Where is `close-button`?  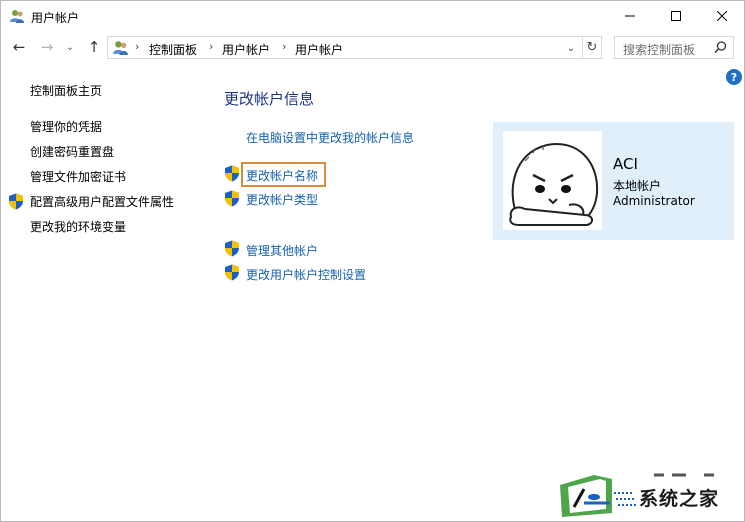
close-button is located at coordinates (722, 16).